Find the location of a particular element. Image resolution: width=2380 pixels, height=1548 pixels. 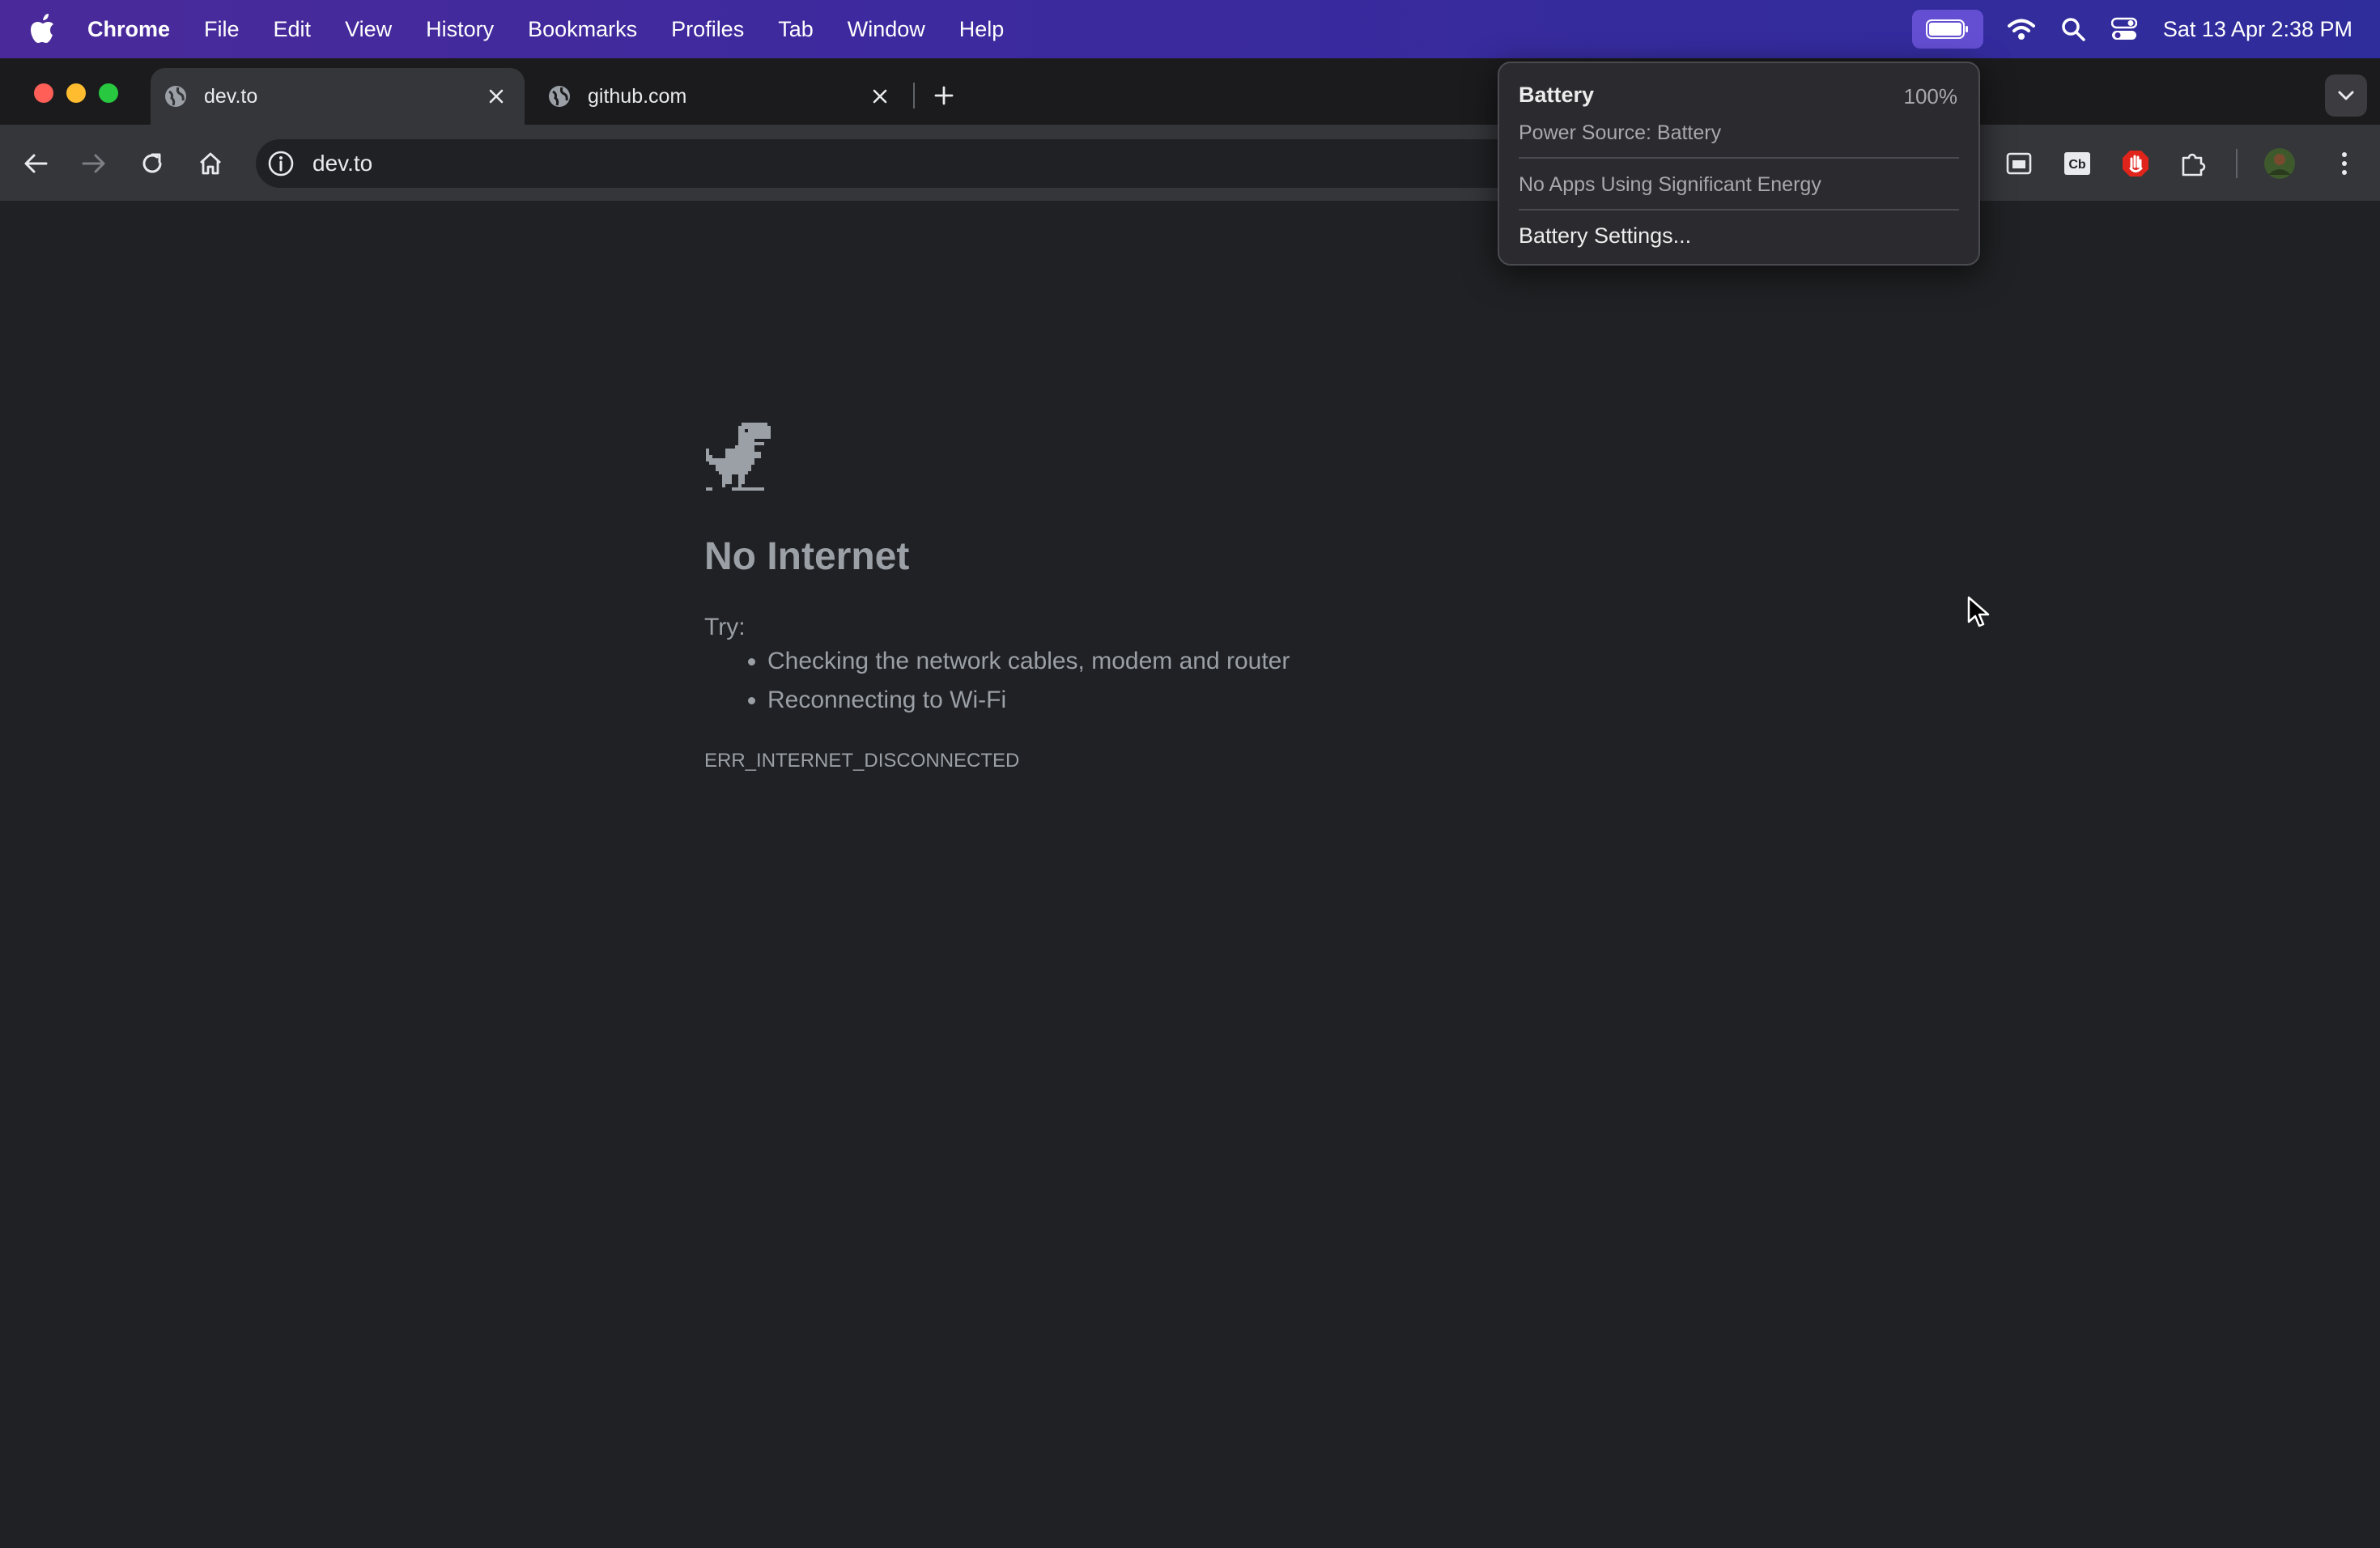

menu-history: History is located at coordinates (460, 29).